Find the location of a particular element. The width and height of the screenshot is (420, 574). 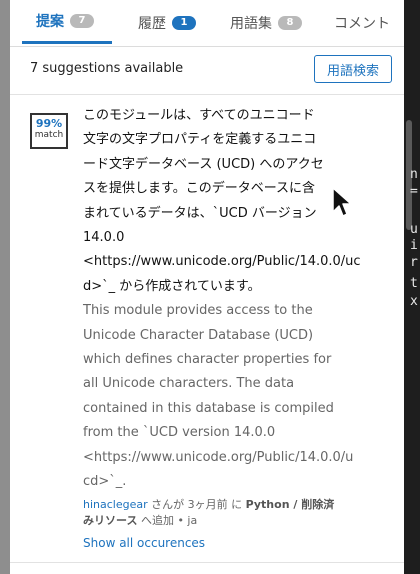

meta-text: へ追加 • ja is located at coordinates (167, 520).